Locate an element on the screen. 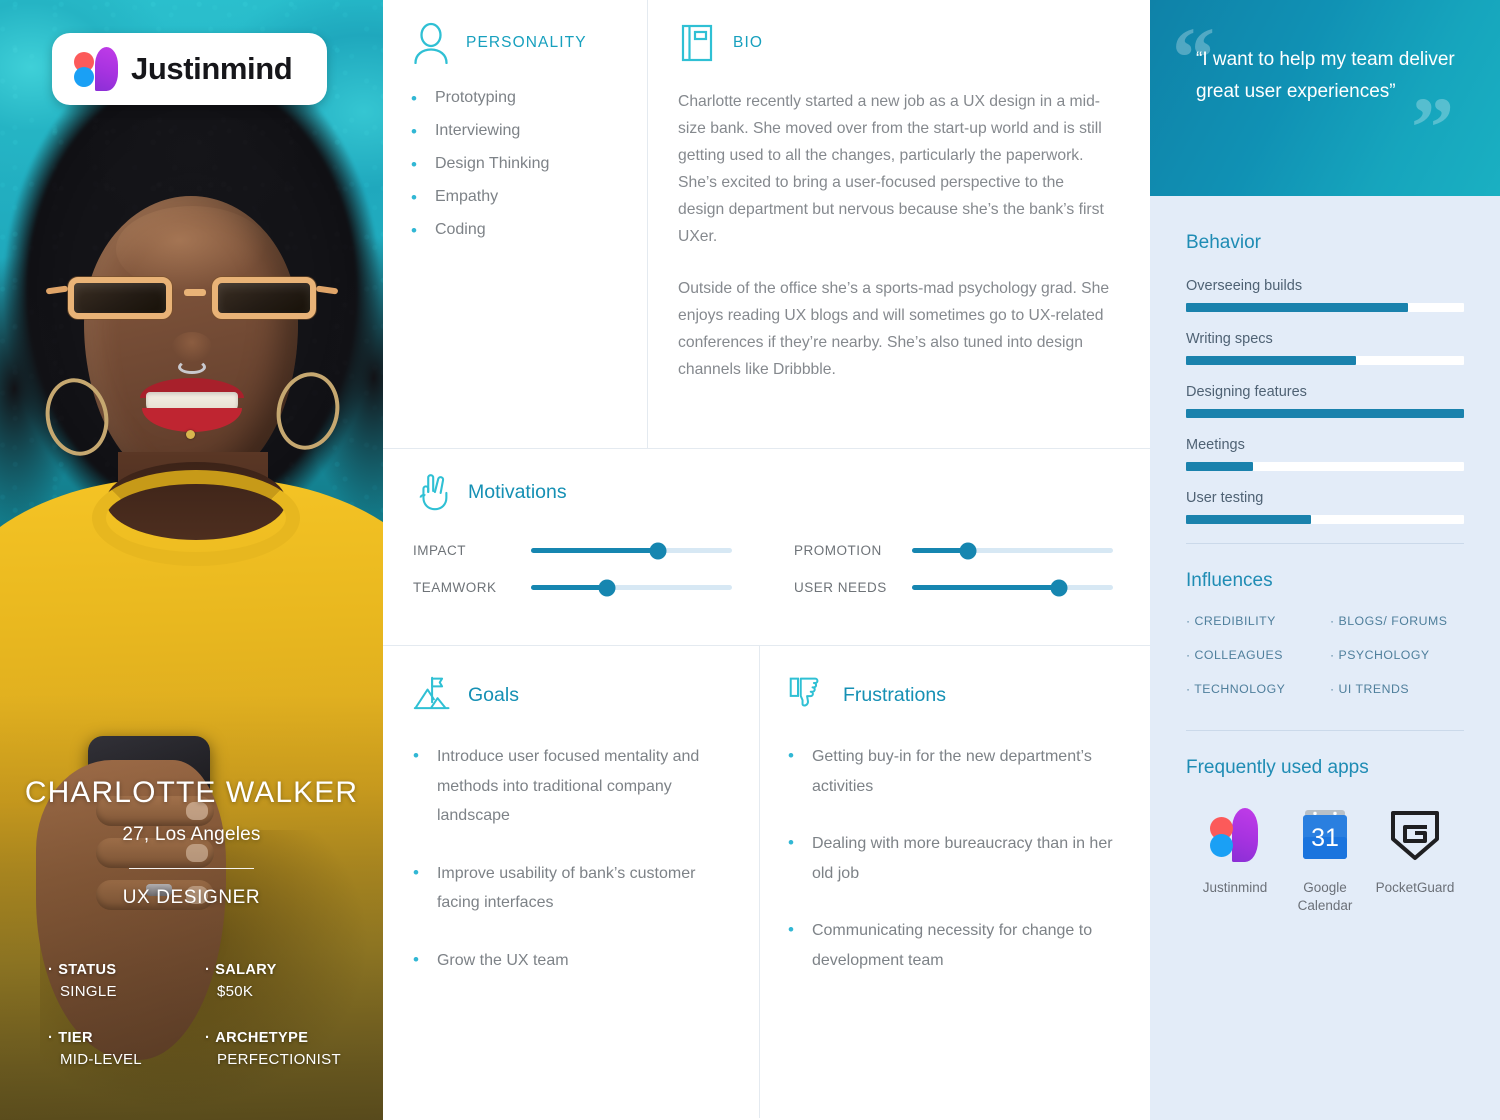 The image size is (1500, 1120). influence-item: COLLEAGUES is located at coordinates (1253, 655).